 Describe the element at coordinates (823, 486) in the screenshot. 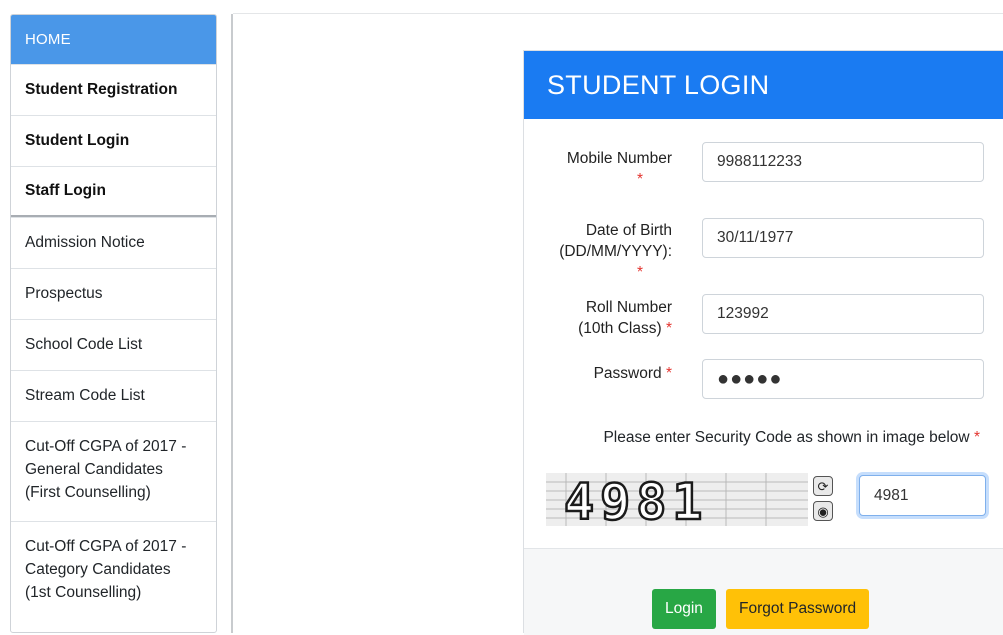

I see `refresh-captcha-icon: ⟳` at that location.